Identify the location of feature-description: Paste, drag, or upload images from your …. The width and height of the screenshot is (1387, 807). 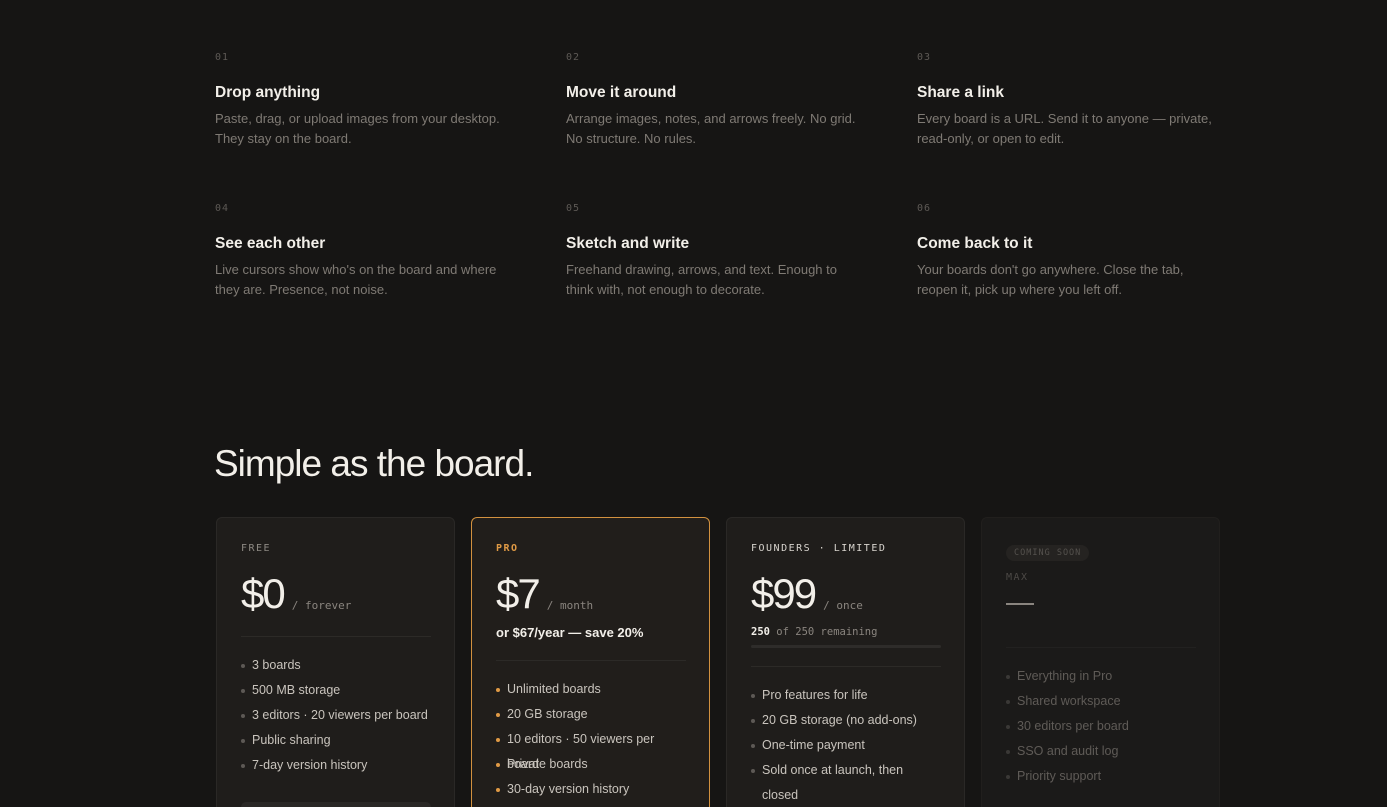
(357, 128).